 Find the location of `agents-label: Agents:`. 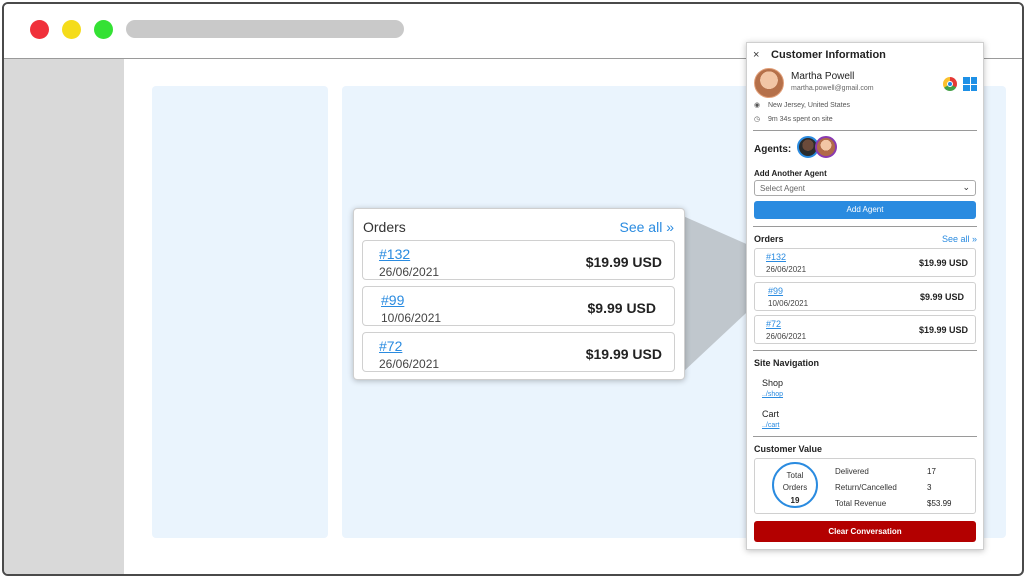

agents-label: Agents: is located at coordinates (773, 149).